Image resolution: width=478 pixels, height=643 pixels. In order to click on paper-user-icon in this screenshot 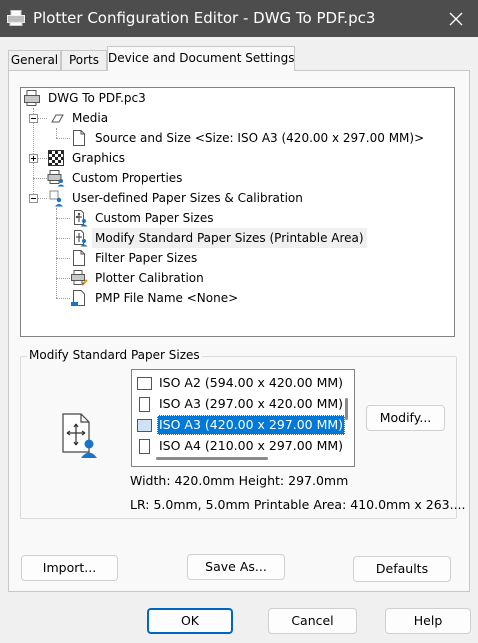, I will do `click(56, 198)`.